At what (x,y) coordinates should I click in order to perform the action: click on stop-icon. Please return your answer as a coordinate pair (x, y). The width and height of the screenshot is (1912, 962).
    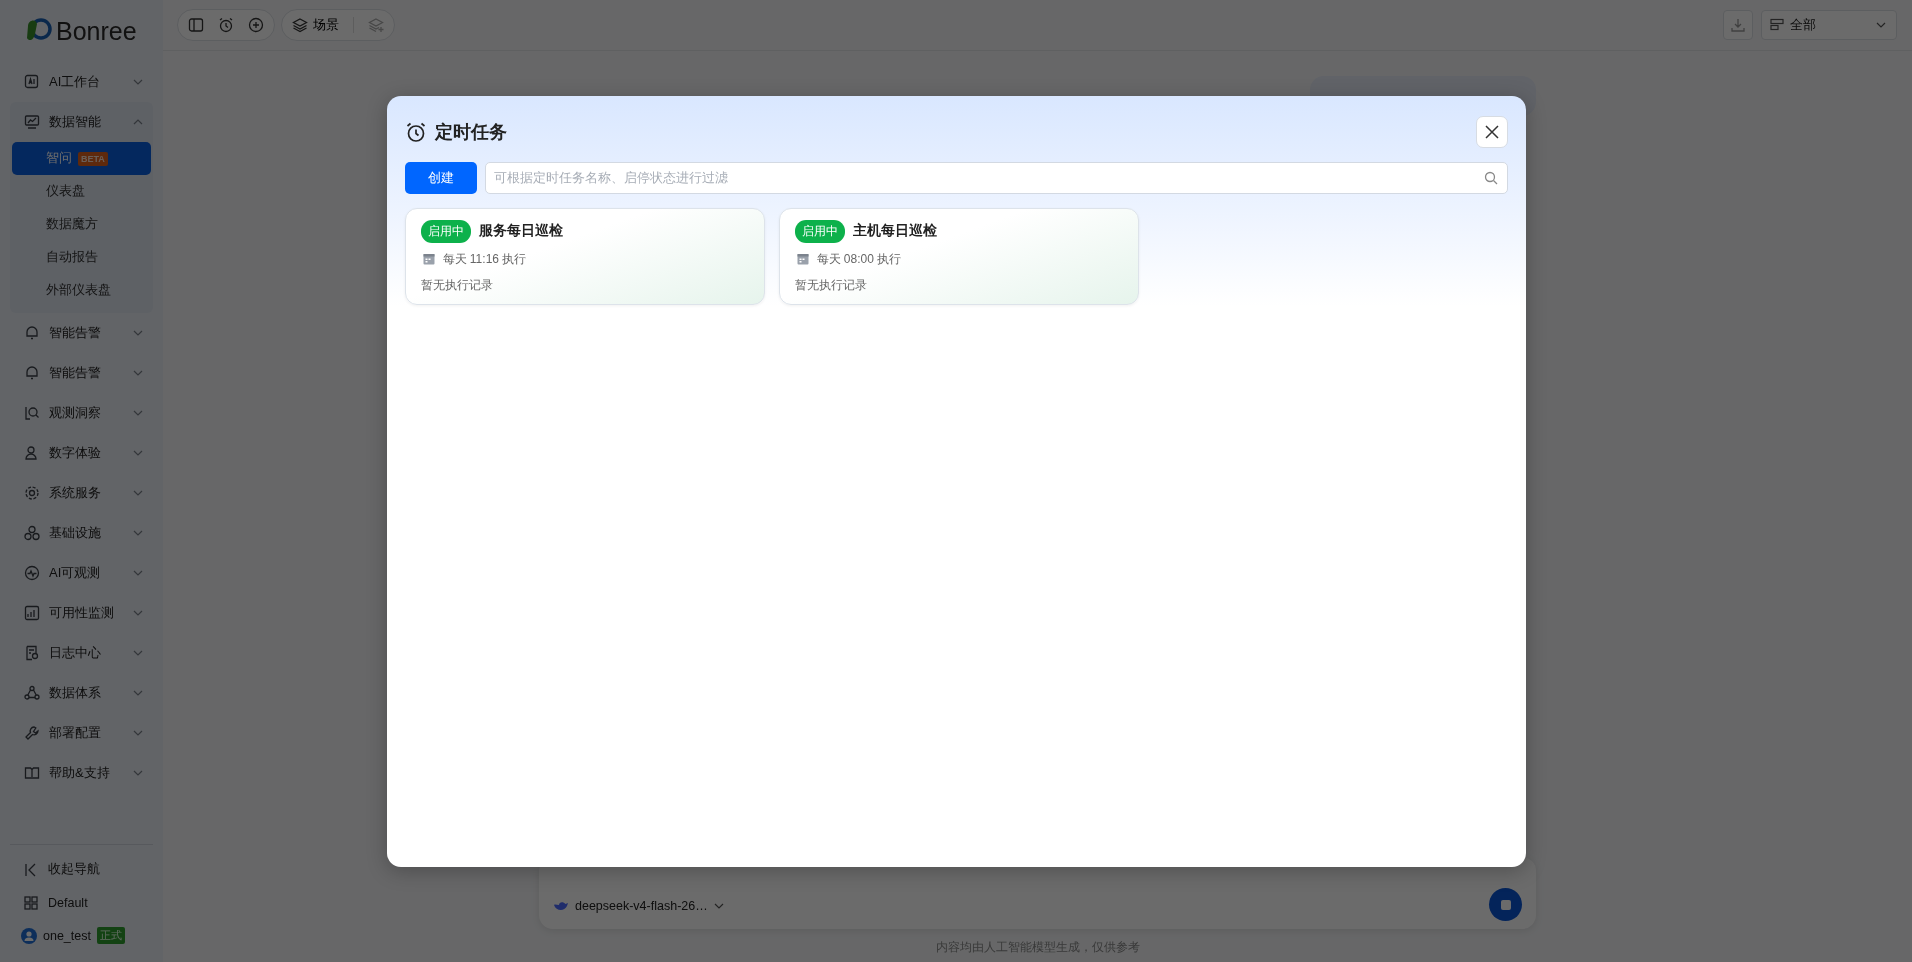
    Looking at the image, I should click on (1505, 904).